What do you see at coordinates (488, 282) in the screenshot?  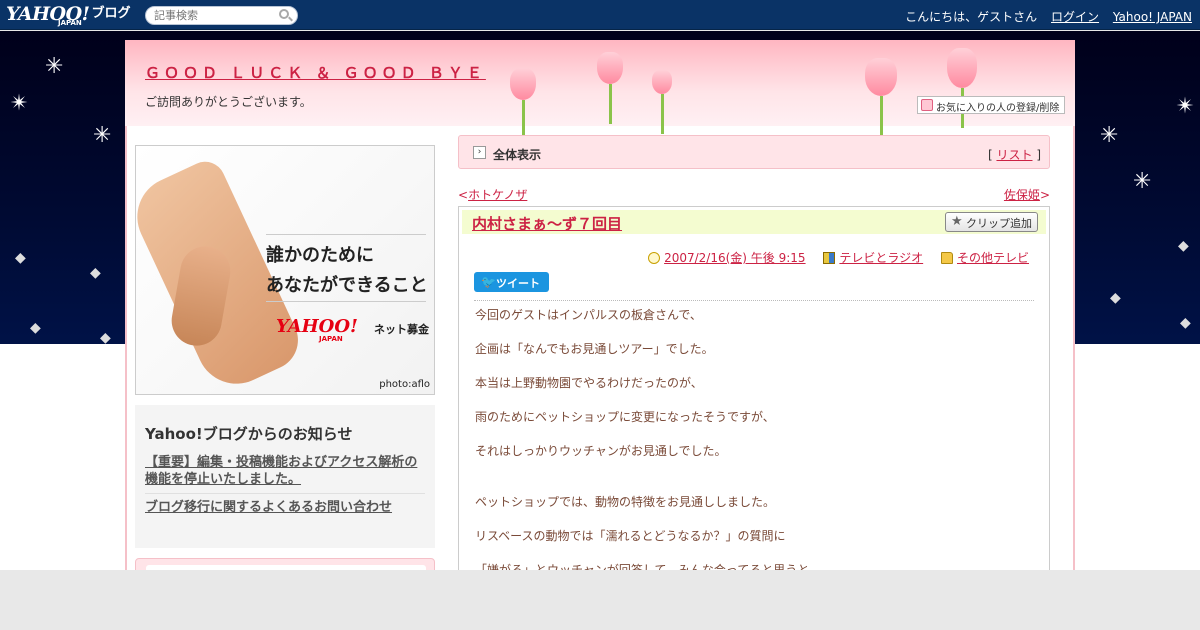 I see `twitter-bird-icon: 🐦` at bounding box center [488, 282].